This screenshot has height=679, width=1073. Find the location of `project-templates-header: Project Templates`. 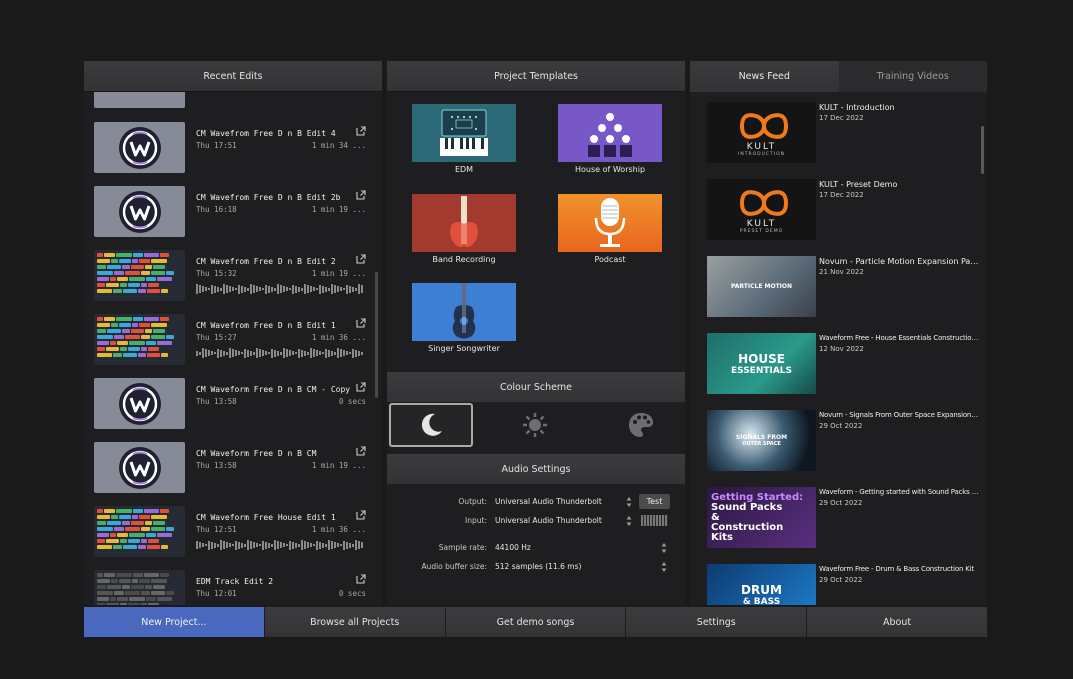

project-templates-header: Project Templates is located at coordinates (536, 76).